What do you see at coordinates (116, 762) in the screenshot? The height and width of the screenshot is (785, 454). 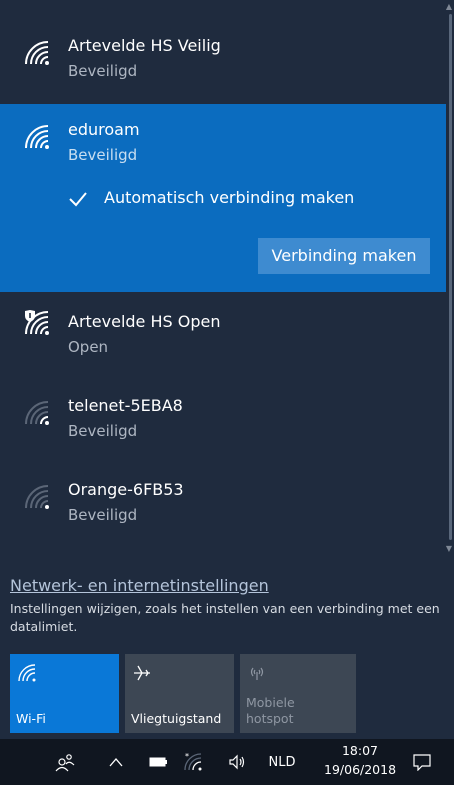 I see `chevron-up-icon` at bounding box center [116, 762].